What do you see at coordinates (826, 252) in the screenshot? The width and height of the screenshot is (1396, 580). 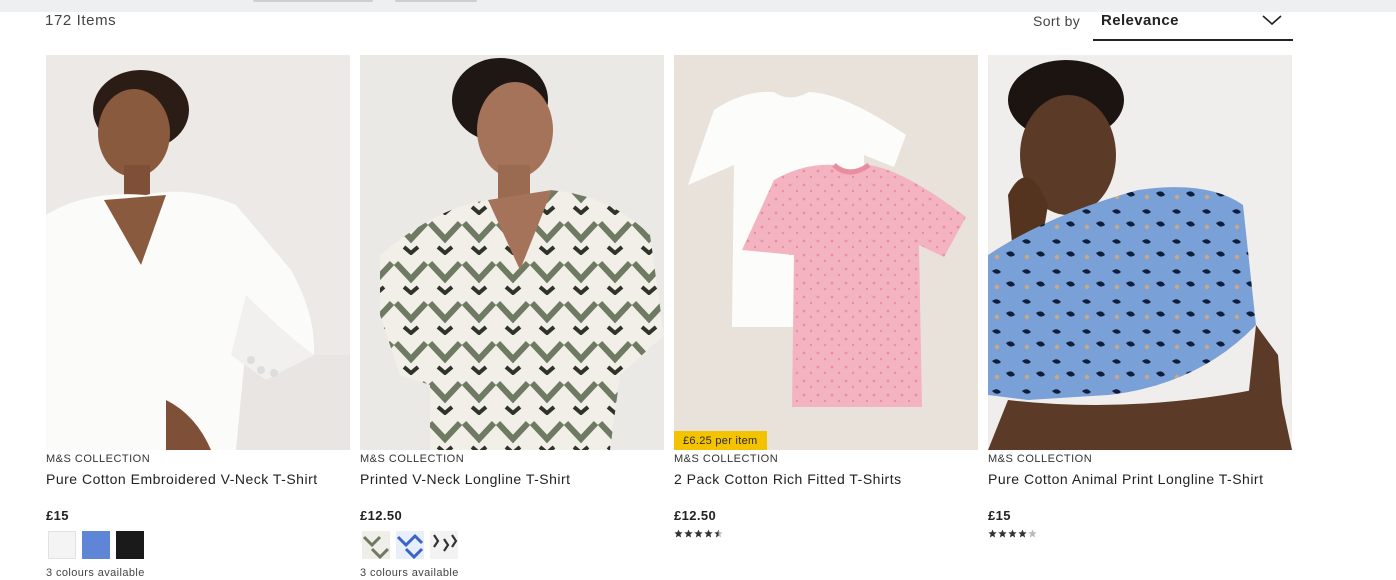 I see `product-image: £6.25 per item` at bounding box center [826, 252].